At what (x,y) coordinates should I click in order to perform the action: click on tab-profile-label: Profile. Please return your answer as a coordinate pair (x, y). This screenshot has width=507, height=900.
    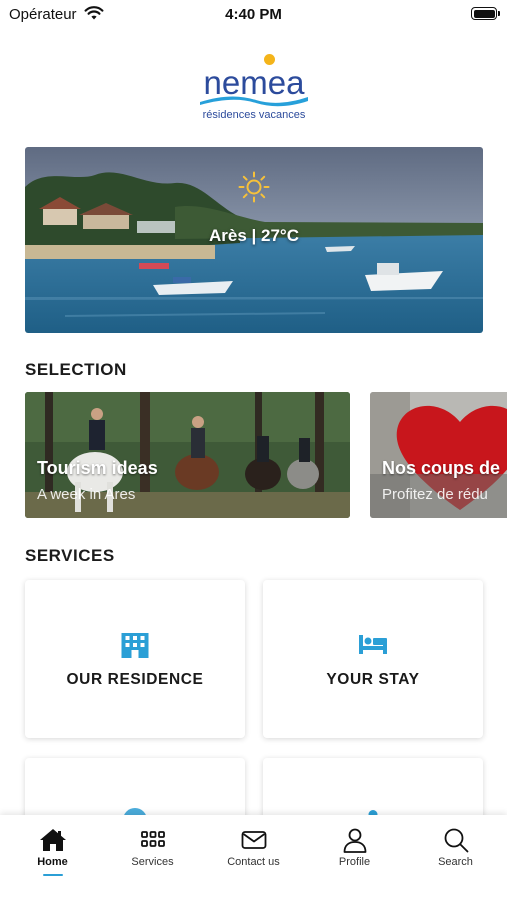
    Looking at the image, I should click on (354, 862).